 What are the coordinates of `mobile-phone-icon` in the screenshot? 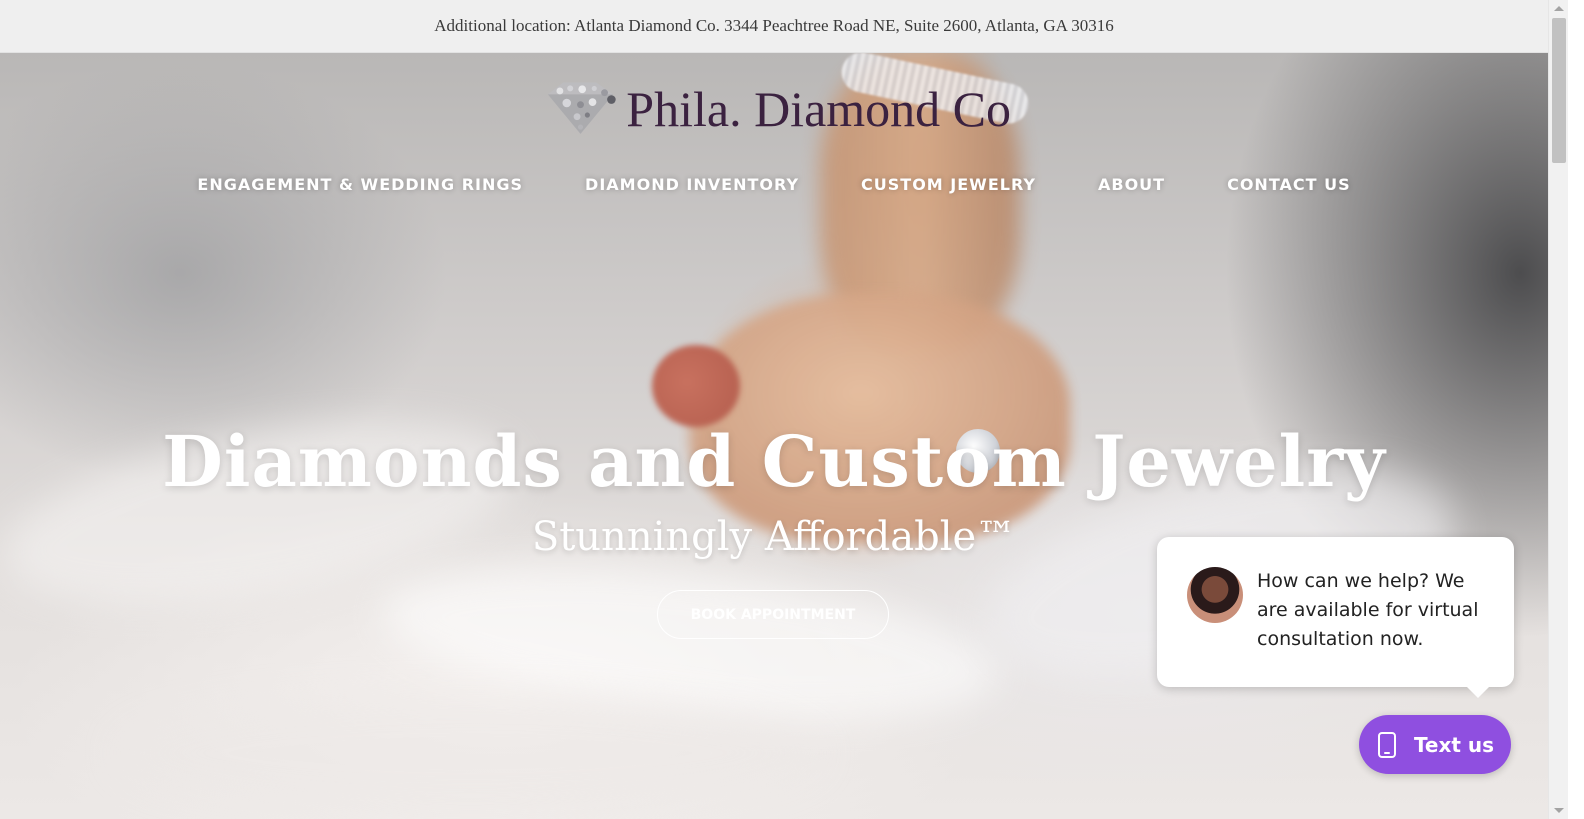 It's located at (1386, 744).